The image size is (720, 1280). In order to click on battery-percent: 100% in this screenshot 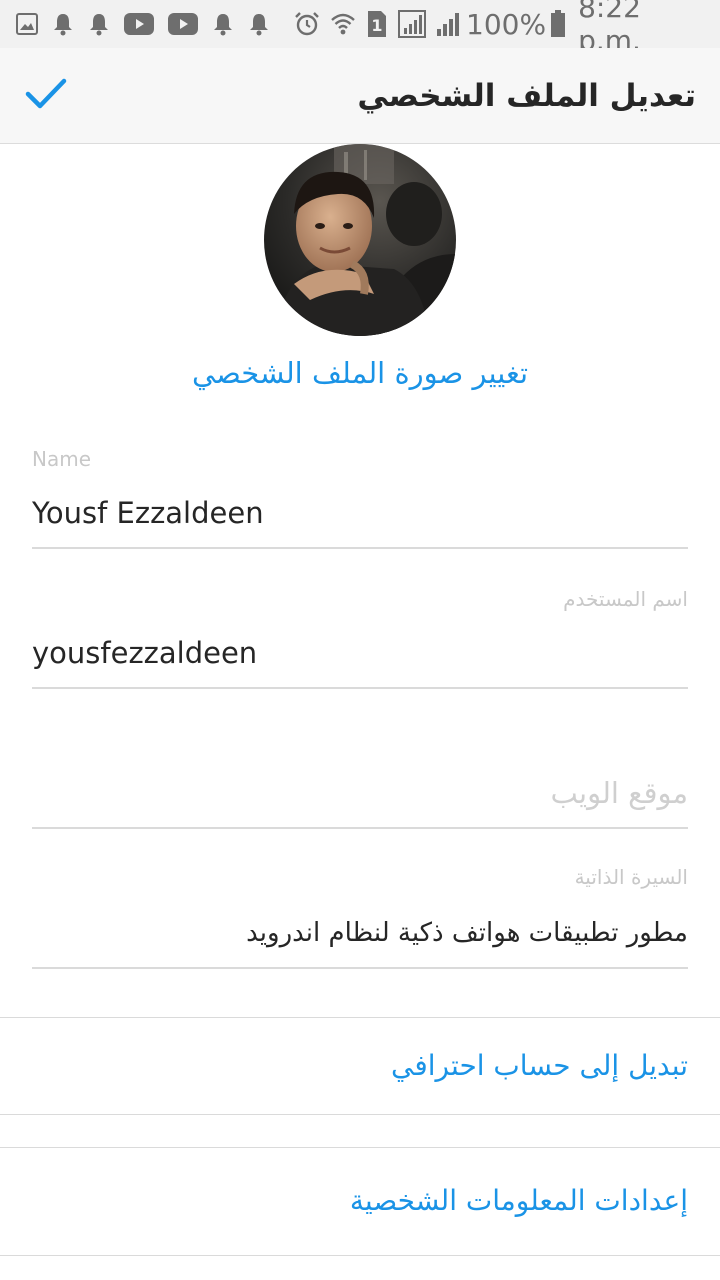, I will do `click(506, 24)`.